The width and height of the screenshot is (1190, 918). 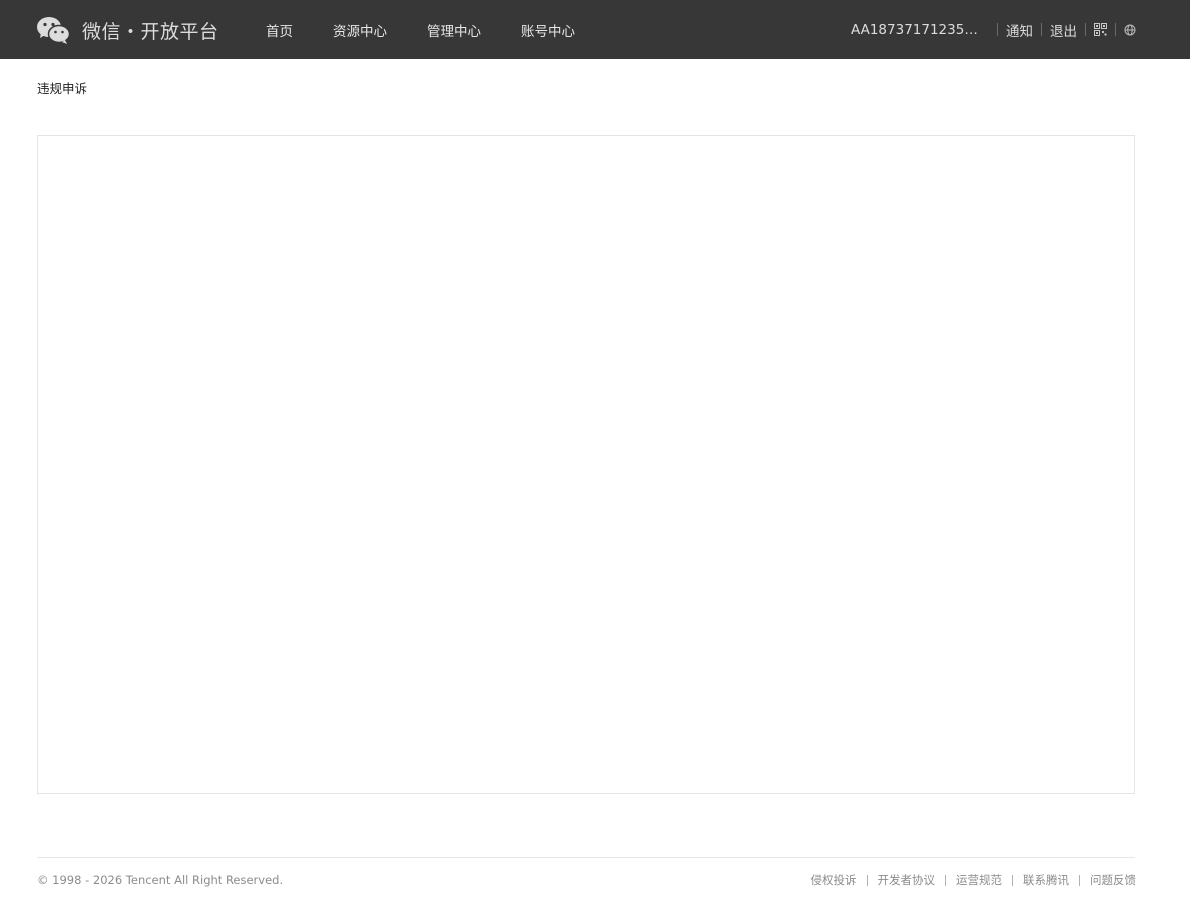 I want to click on brand-title: 微信・开放平台, so click(x=150, y=31).